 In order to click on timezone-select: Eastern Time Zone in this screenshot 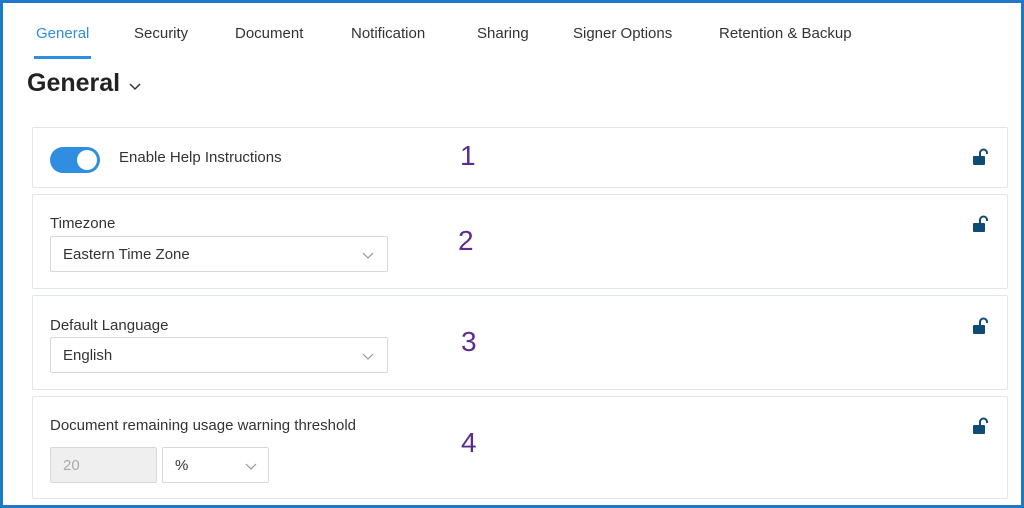, I will do `click(219, 254)`.